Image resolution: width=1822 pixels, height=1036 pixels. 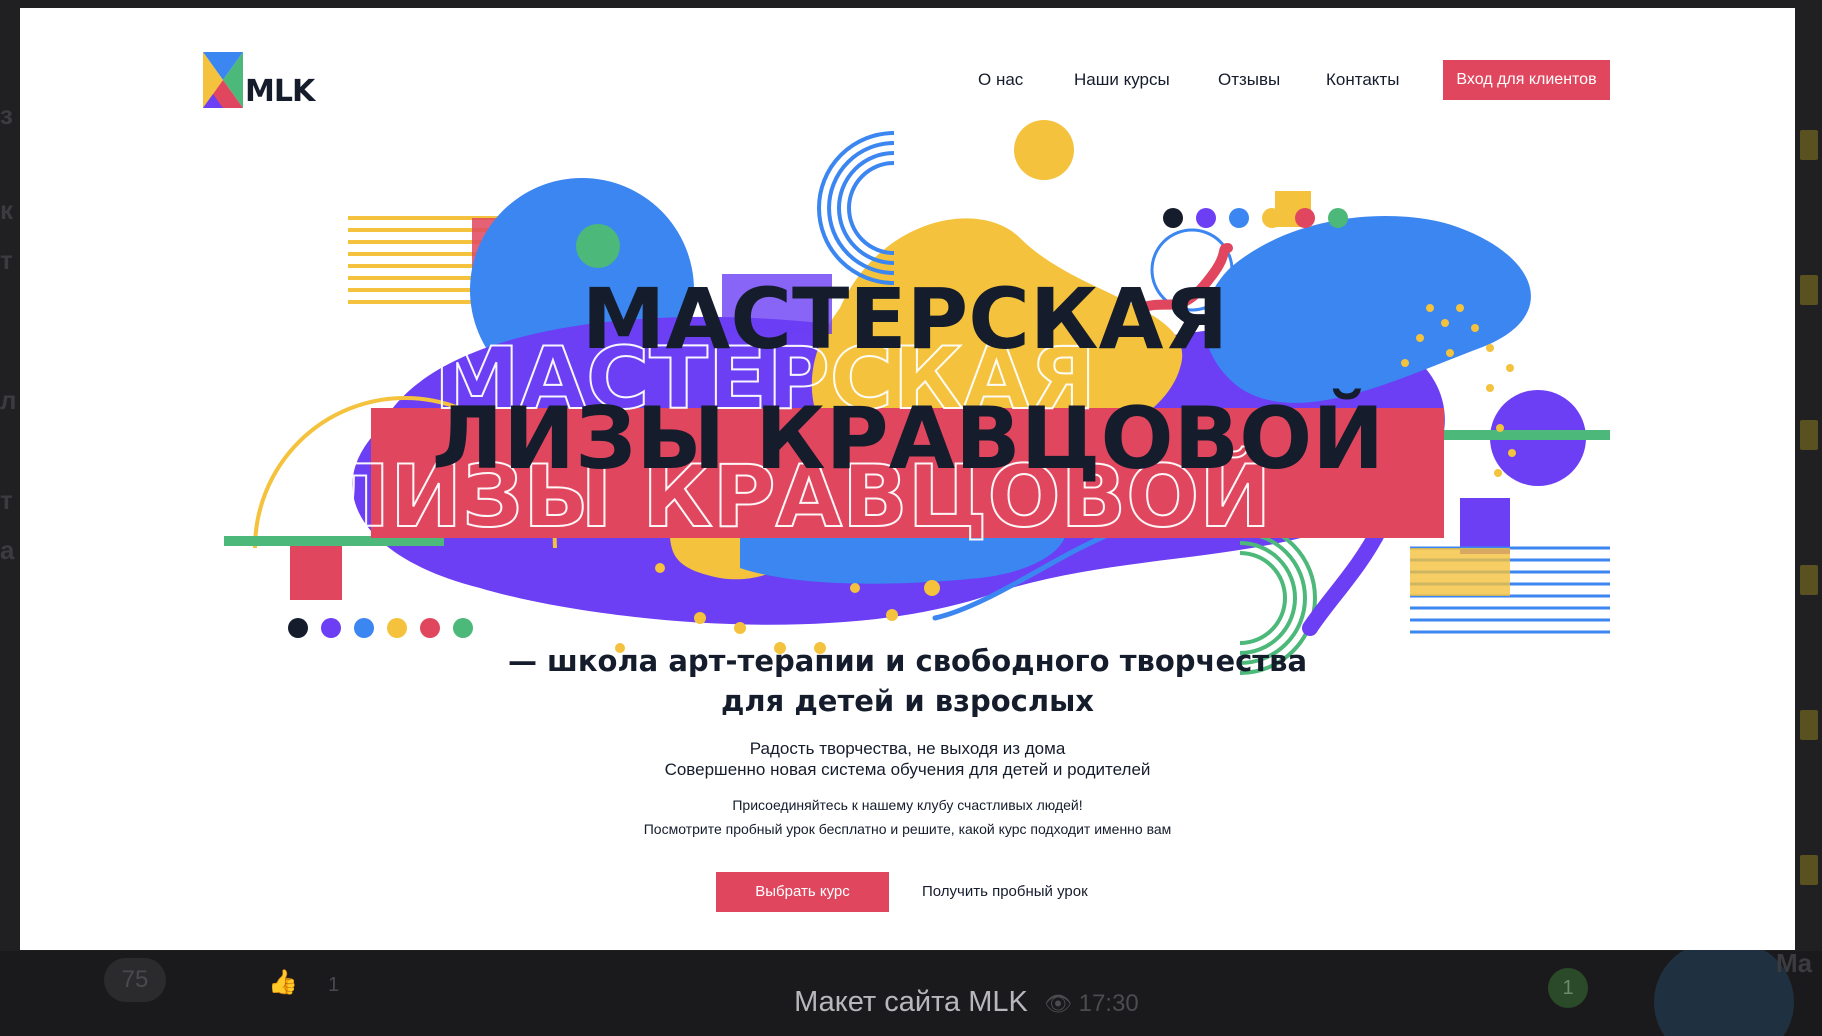 What do you see at coordinates (1249, 80) in the screenshot?
I see `nav-link-reviews: Отзывы` at bounding box center [1249, 80].